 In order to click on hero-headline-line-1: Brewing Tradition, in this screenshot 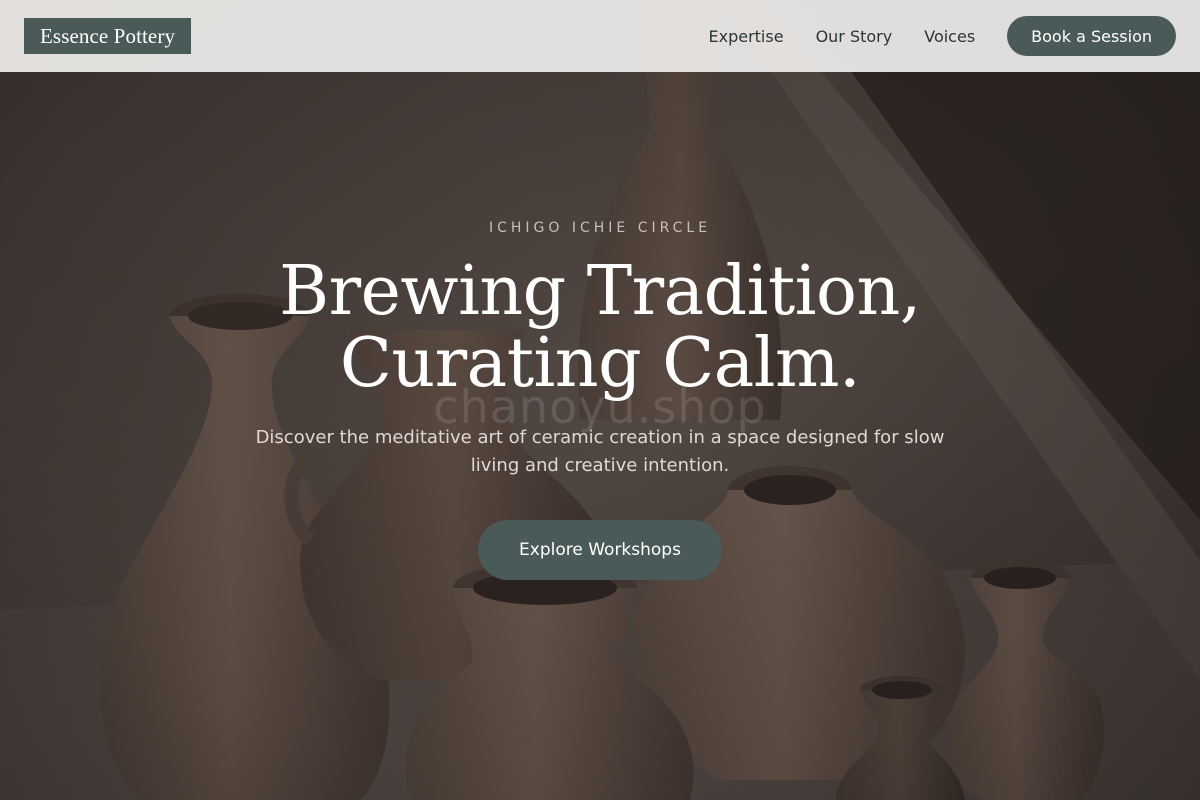, I will do `click(600, 291)`.